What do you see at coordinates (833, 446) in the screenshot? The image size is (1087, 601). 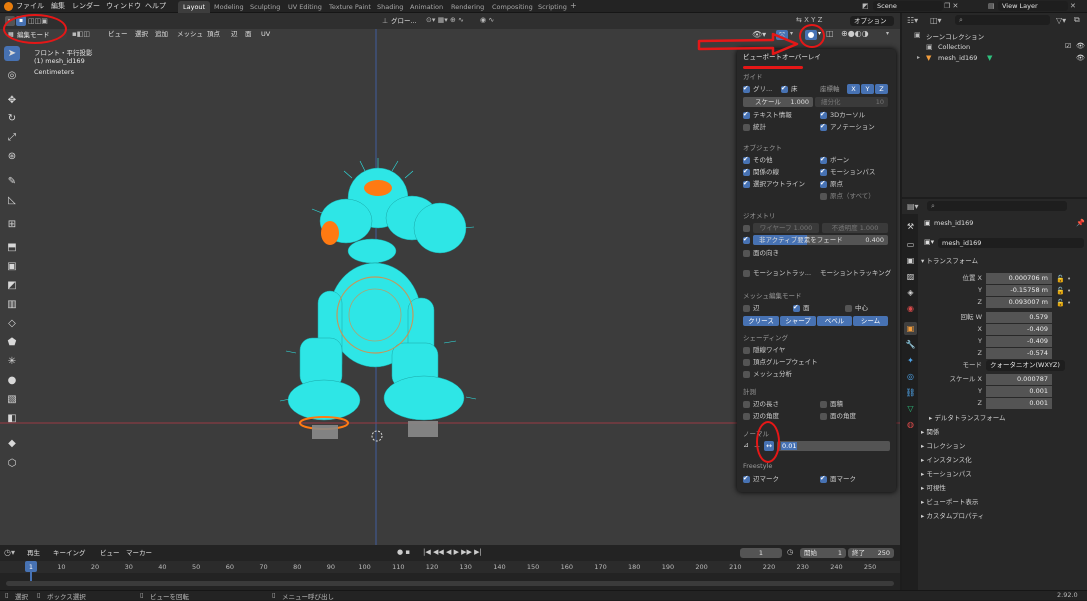 I see `normal-size-field: 0.01` at bounding box center [833, 446].